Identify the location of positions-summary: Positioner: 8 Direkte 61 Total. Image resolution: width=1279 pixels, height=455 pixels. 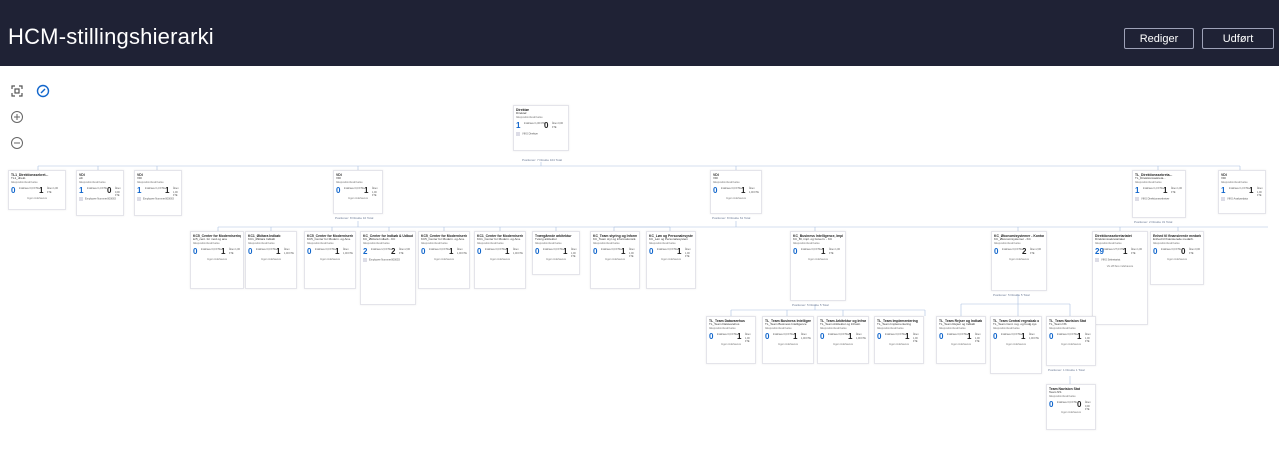
(731, 218).